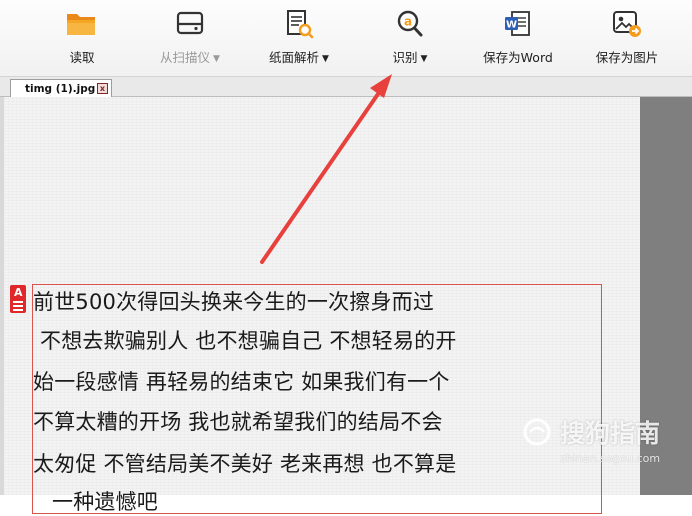 The height and width of the screenshot is (516, 692). What do you see at coordinates (248, 341) in the screenshot?
I see `text-line: 不想去欺骗别人 也不想骗自己 不想轻易的开` at bounding box center [248, 341].